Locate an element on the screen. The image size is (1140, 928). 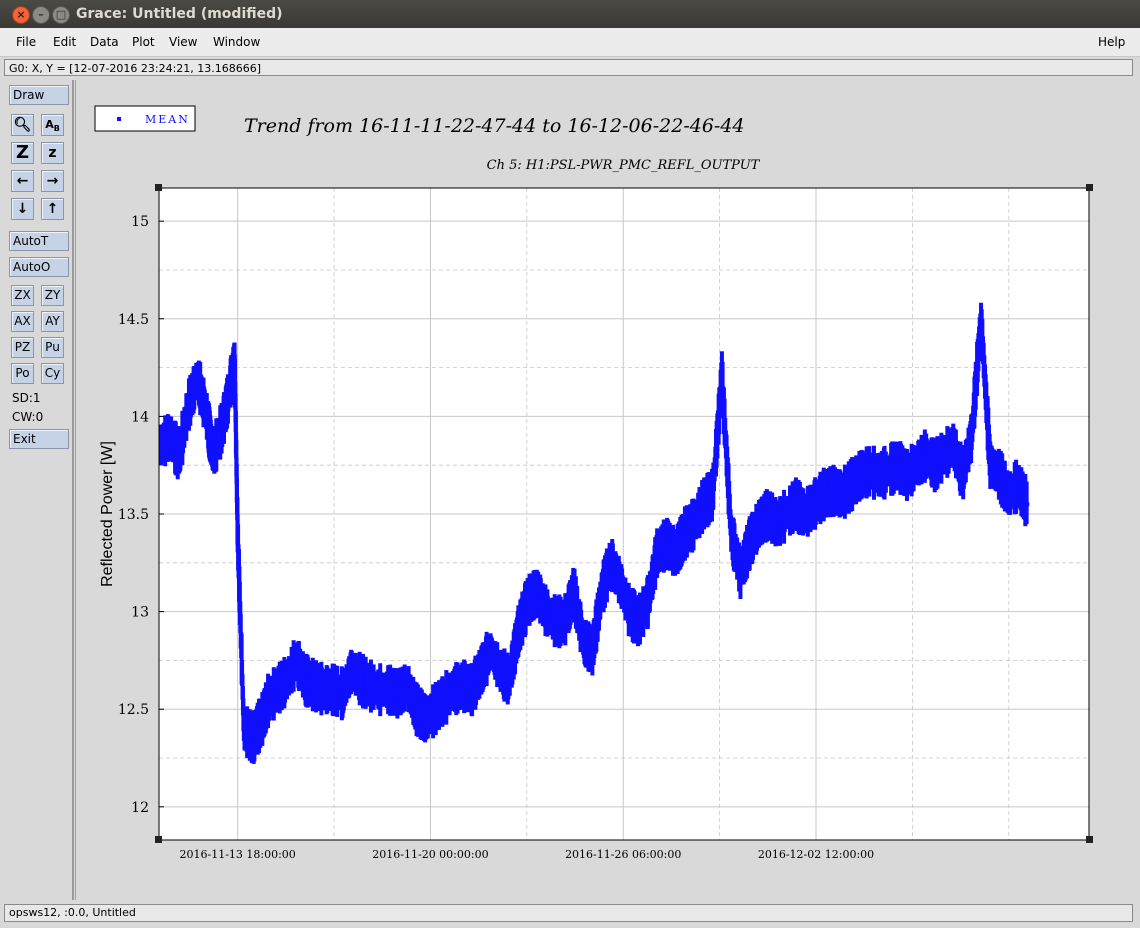
scroll-left-button: ← is located at coordinates (22, 181).